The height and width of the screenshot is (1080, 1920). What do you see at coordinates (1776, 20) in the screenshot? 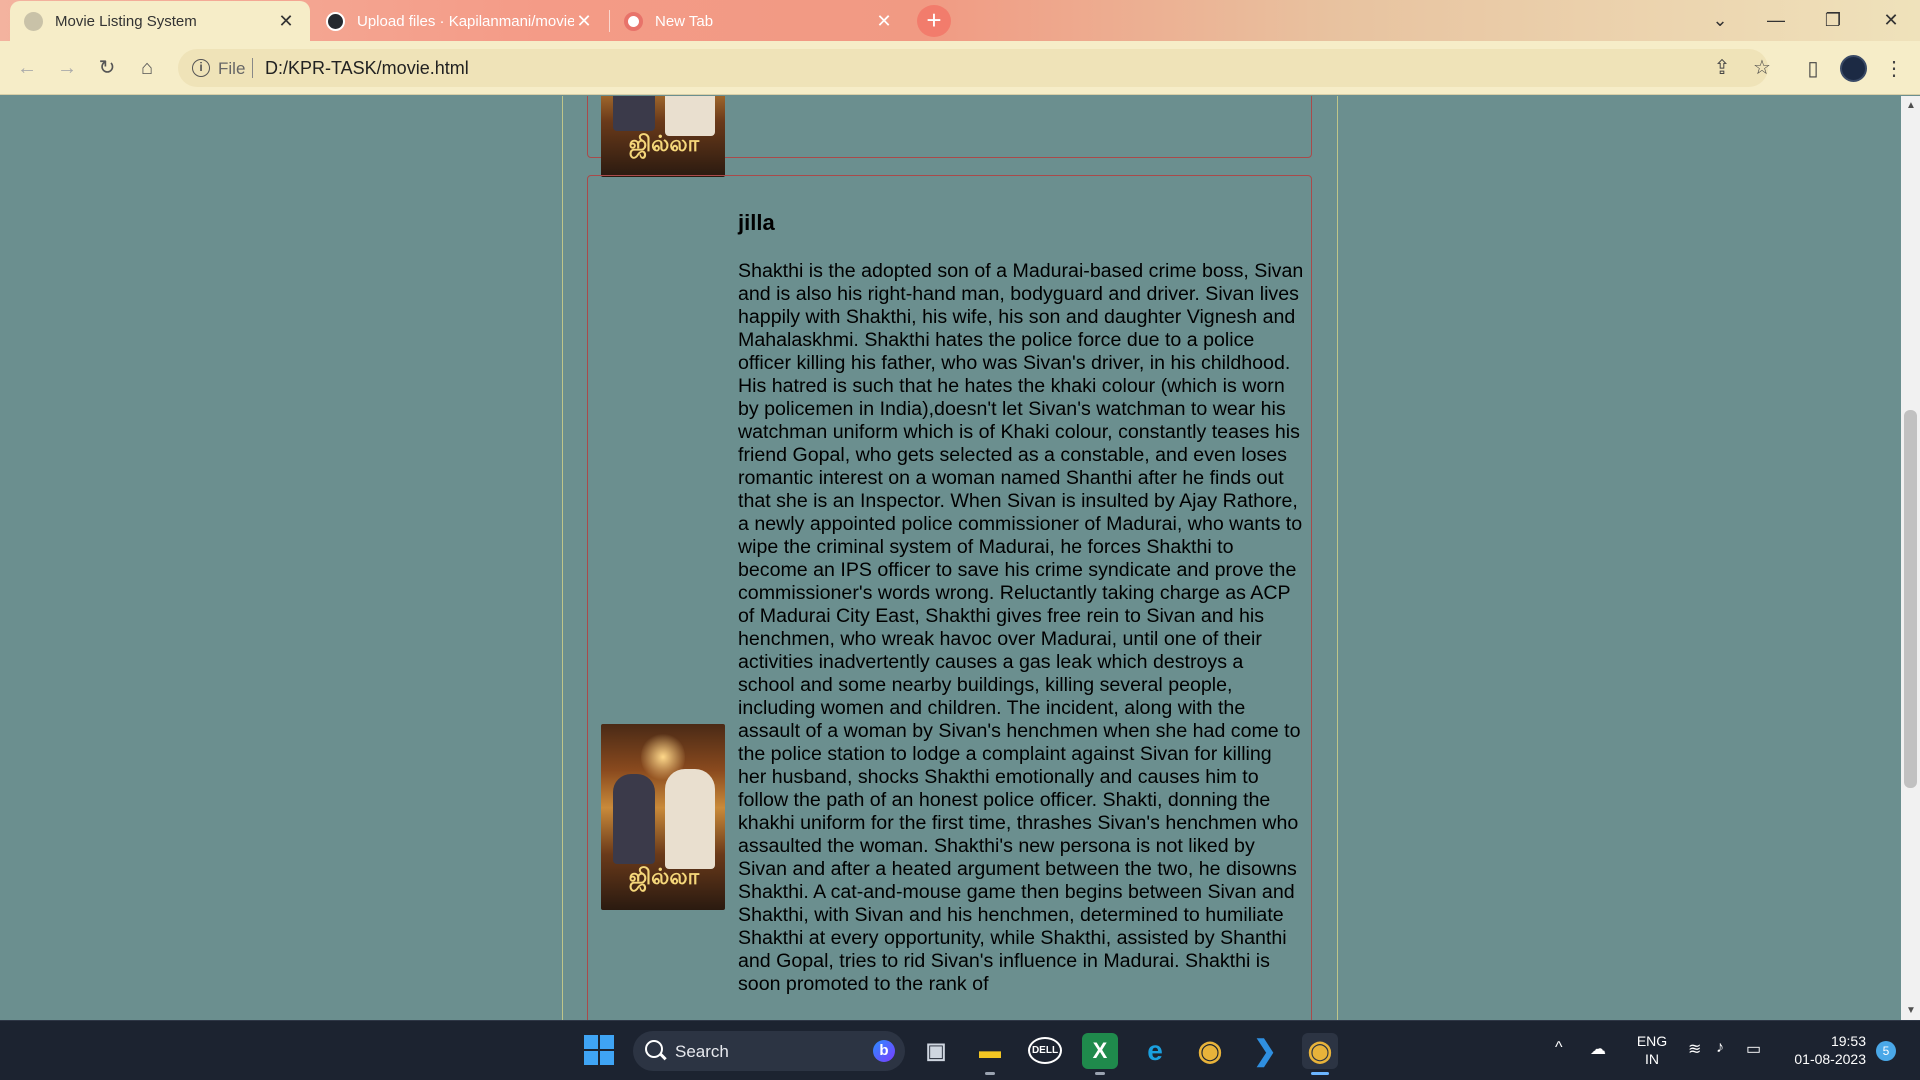
I see `minimize-button: —` at bounding box center [1776, 20].